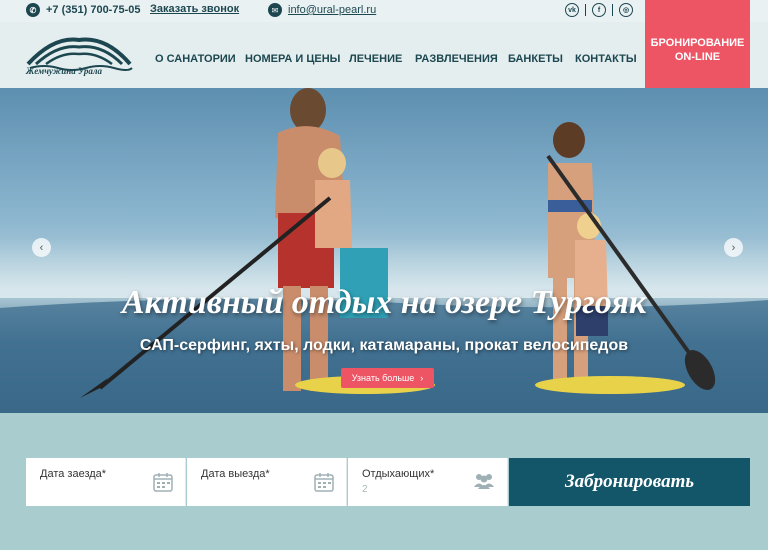 Image resolution: width=768 pixels, height=550 pixels. Describe the element at coordinates (572, 10) in the screenshot. I see `vk-icon: vk` at that location.